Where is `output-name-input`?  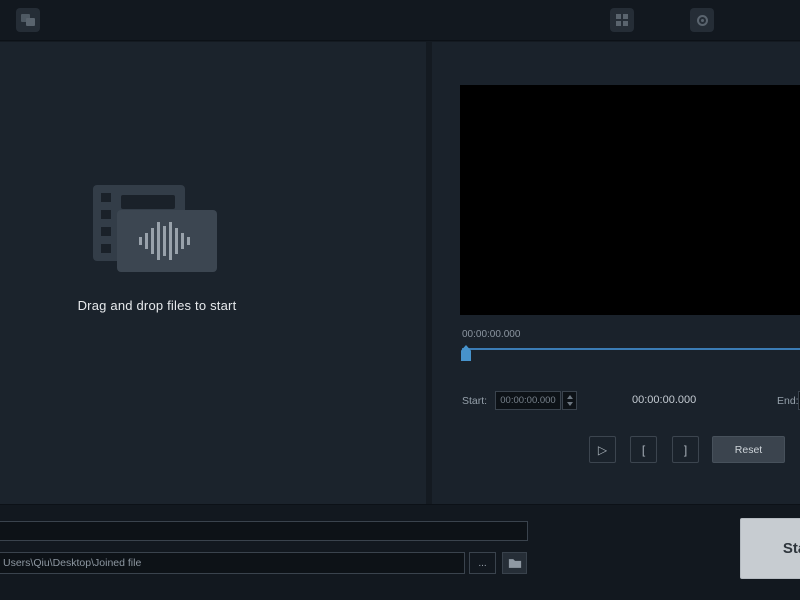 output-name-input is located at coordinates (264, 531).